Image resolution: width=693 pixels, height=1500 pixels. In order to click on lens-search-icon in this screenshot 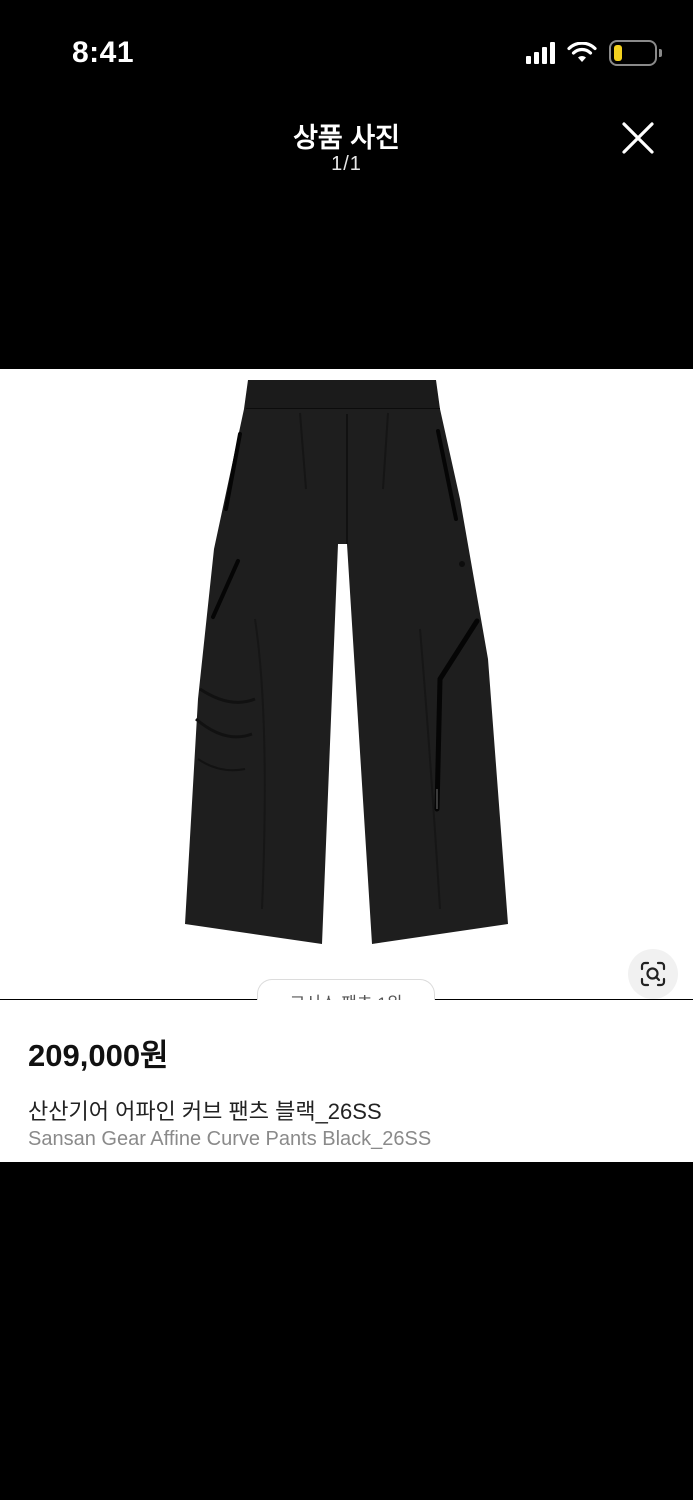, I will do `click(653, 974)`.